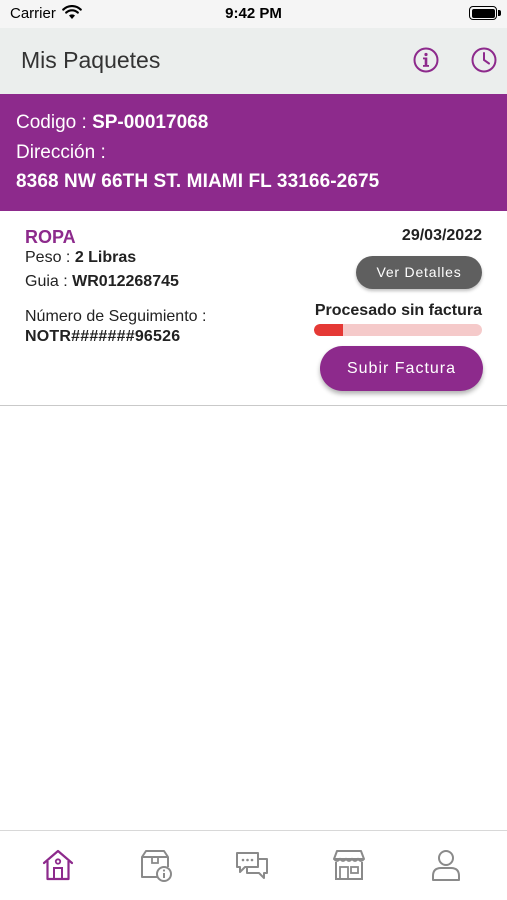 Image resolution: width=507 pixels, height=900 pixels. Describe the element at coordinates (125, 281) in the screenshot. I see `guia-value: WR012268745` at that location.